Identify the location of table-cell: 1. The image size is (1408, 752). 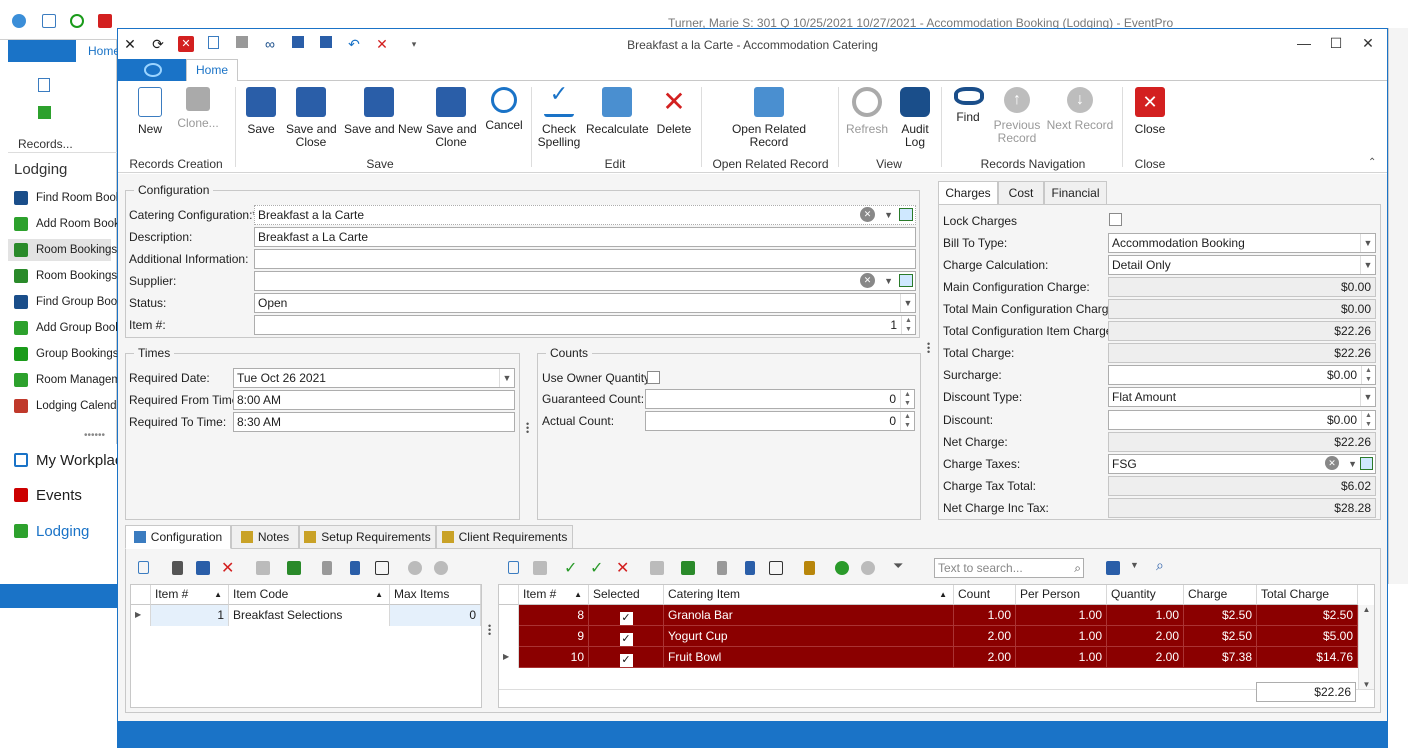
(190, 615).